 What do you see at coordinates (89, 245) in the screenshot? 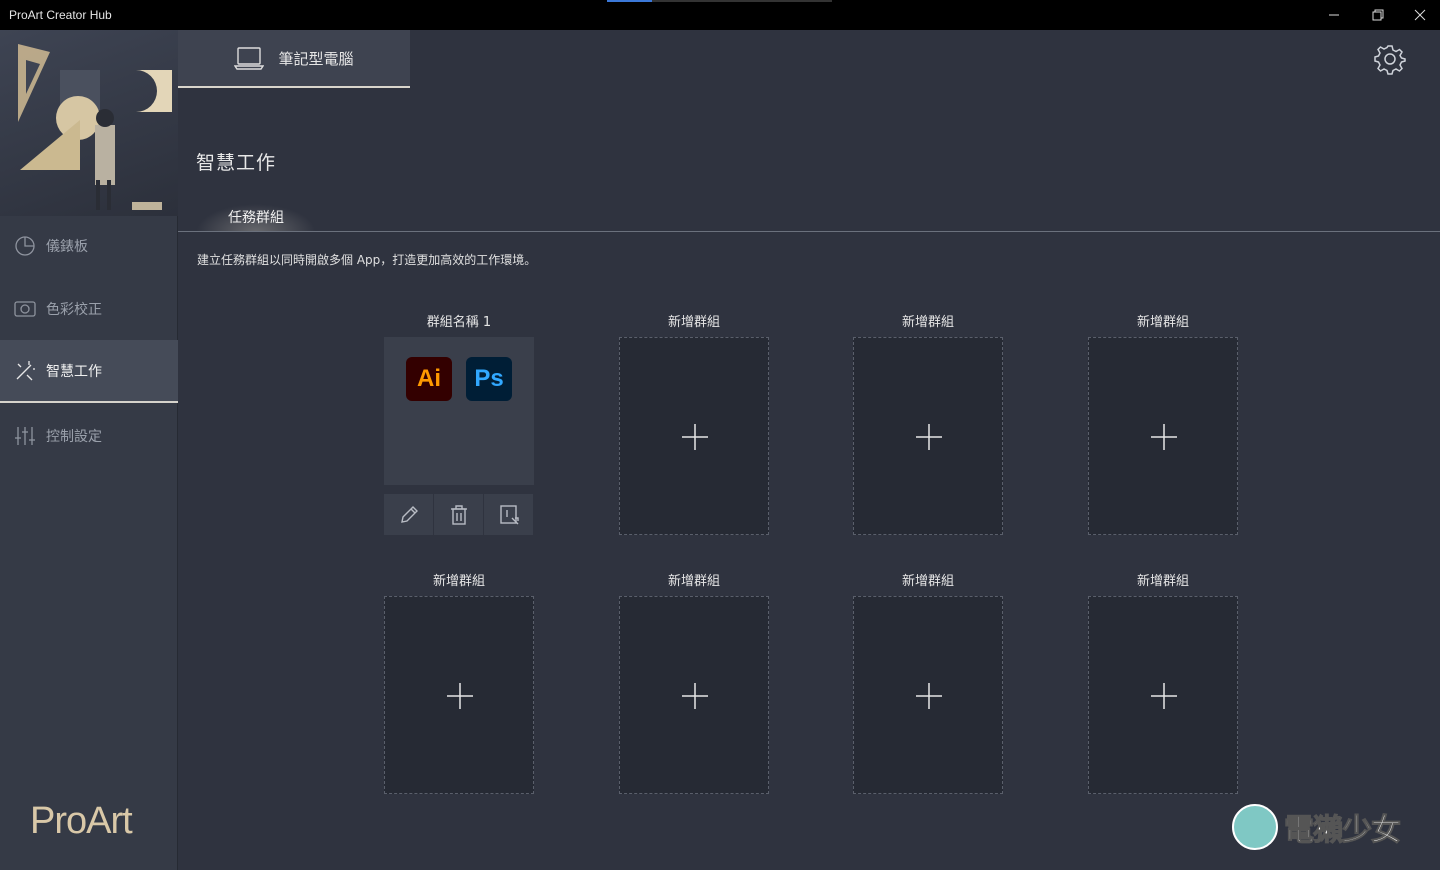
I see `sidebar-item-dashboard: 儀錶板` at bounding box center [89, 245].